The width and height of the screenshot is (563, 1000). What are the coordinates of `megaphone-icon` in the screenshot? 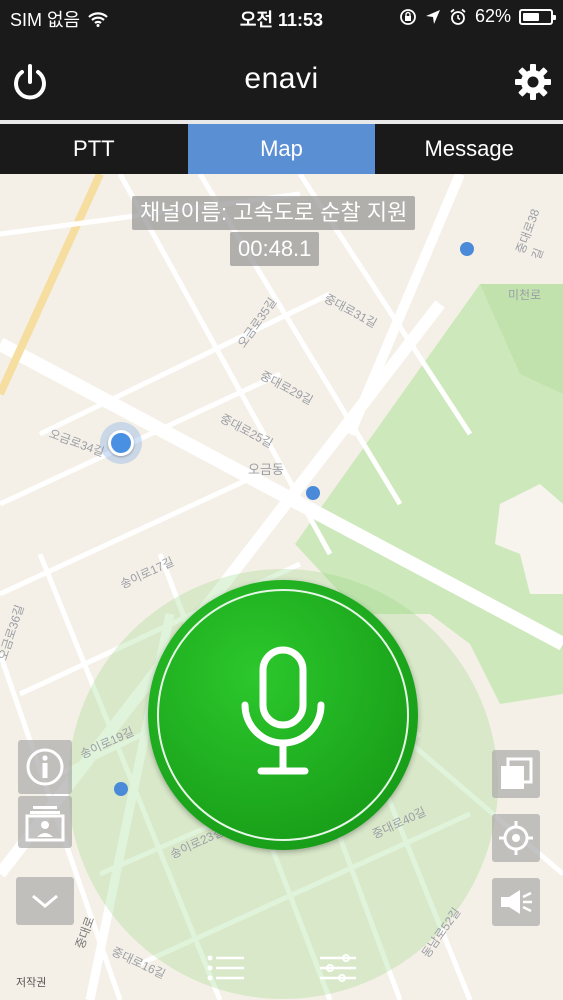 It's located at (516, 902).